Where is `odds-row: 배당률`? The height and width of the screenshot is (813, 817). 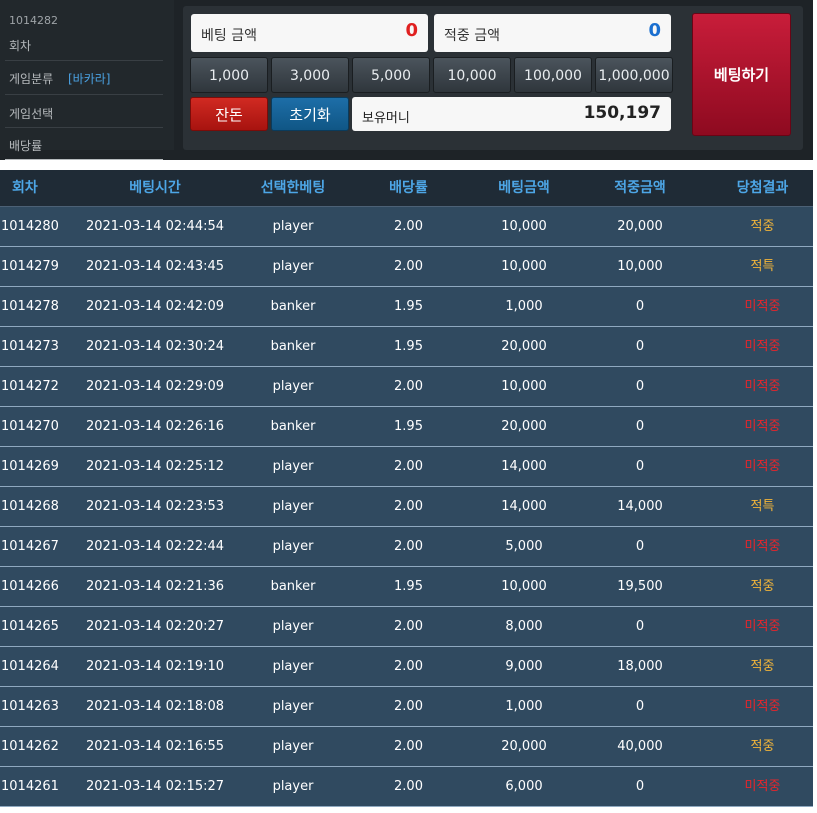 odds-row: 배당률 is located at coordinates (84, 140).